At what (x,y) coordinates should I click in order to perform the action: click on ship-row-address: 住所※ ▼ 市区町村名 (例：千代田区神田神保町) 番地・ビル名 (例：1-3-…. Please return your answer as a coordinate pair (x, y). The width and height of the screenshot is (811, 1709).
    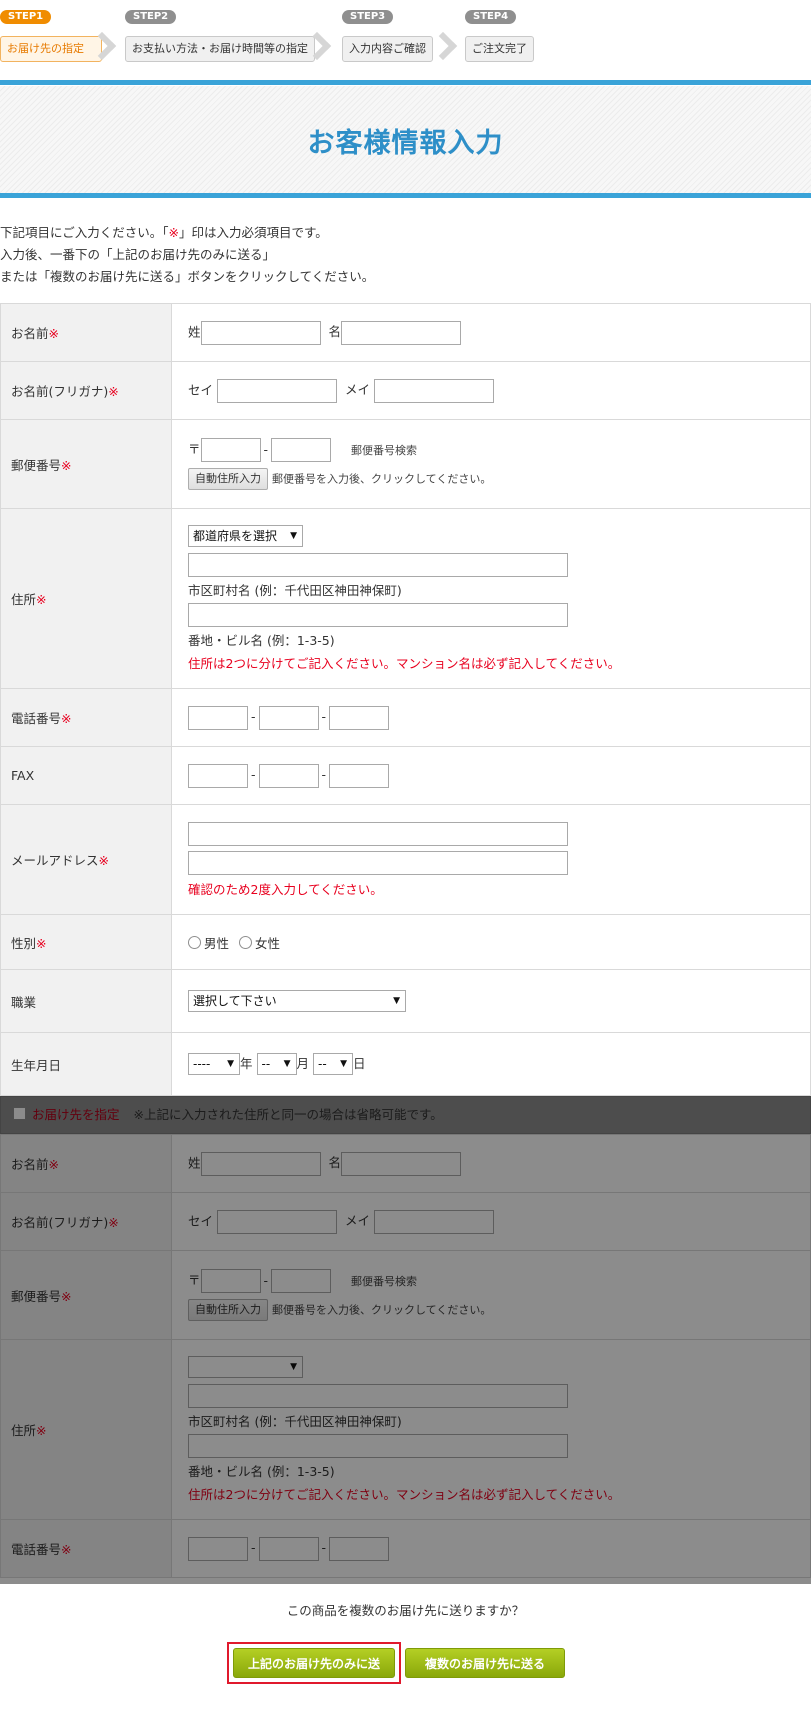
    Looking at the image, I should click on (405, 1429).